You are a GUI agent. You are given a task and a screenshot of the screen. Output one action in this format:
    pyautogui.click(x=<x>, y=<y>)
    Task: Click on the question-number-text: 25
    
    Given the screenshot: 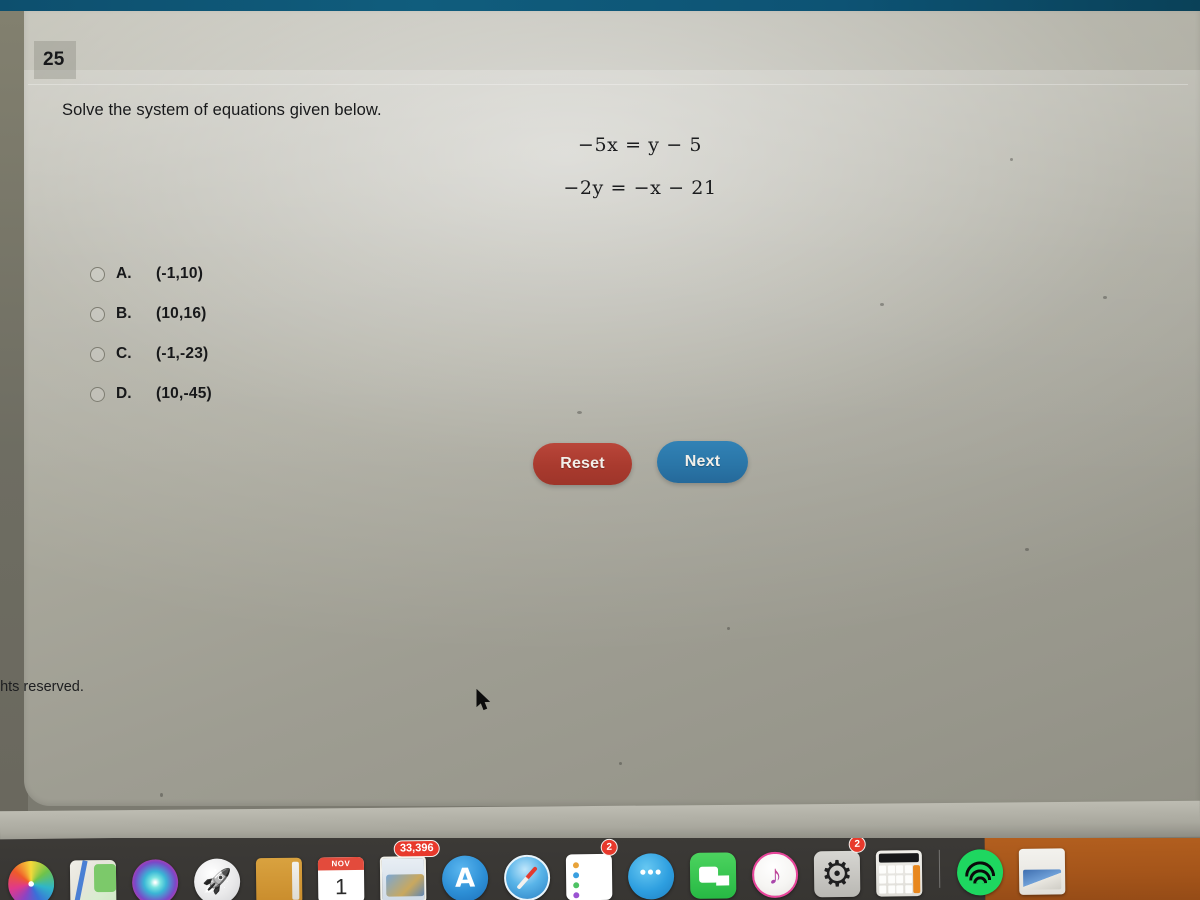 What is the action you would take?
    pyautogui.click(x=54, y=59)
    